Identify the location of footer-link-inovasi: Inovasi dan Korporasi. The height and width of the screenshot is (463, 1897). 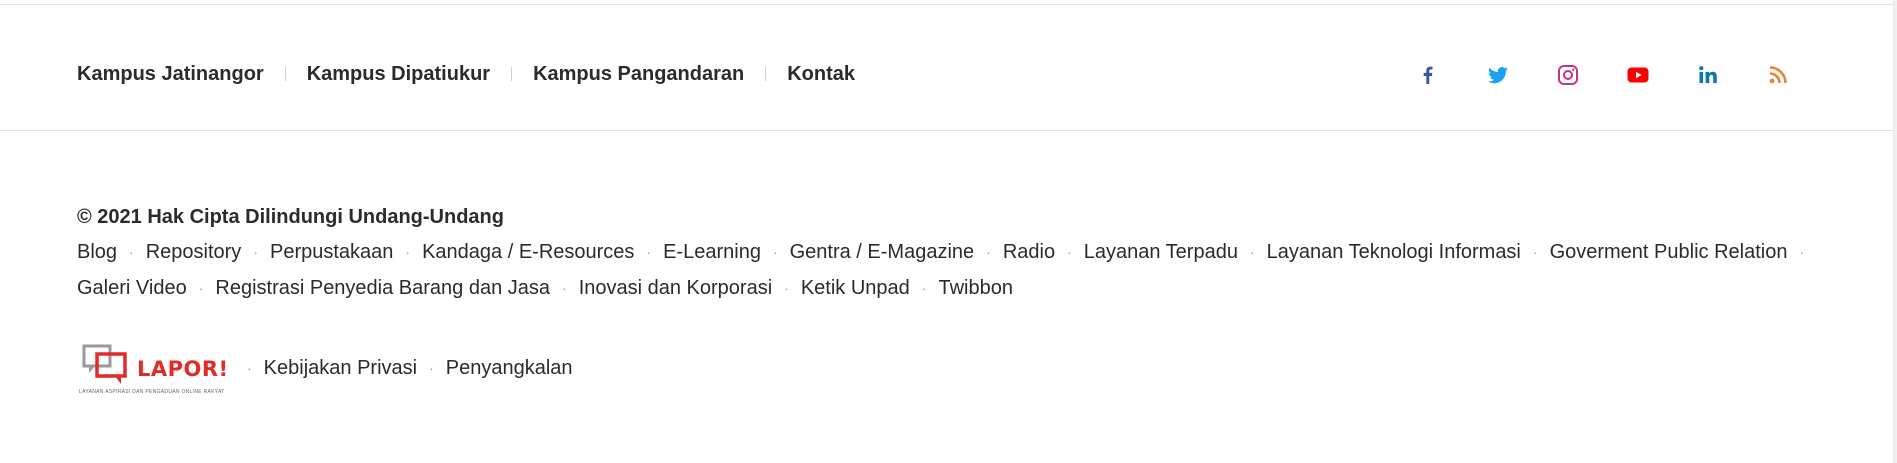
(675, 288).